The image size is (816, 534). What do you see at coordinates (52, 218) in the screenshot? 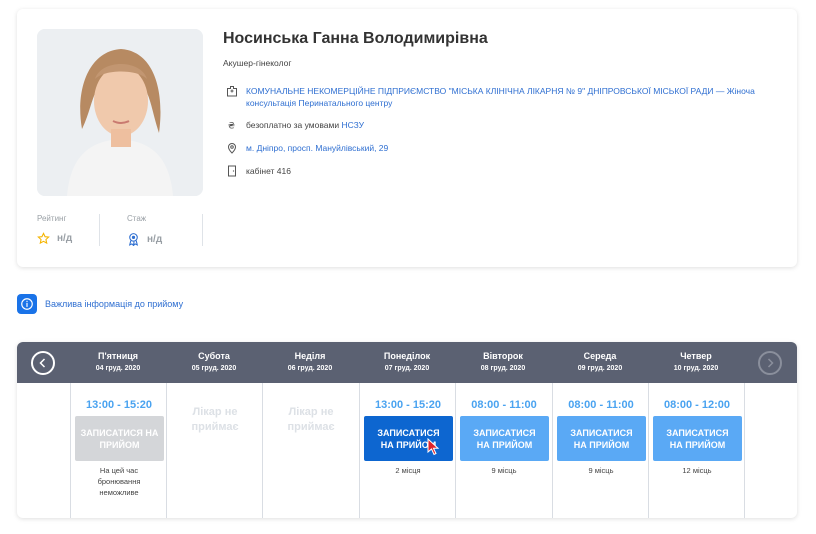
I see `rating-label: Рейтинг` at bounding box center [52, 218].